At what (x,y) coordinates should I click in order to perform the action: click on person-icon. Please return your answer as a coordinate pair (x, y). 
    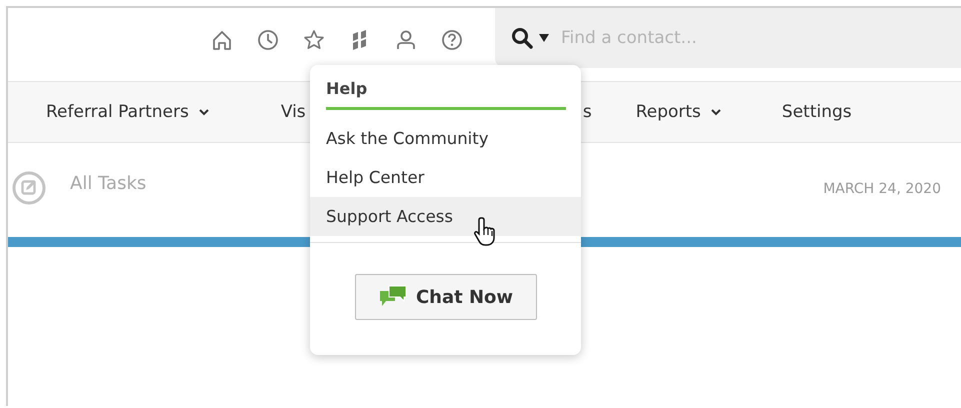
    Looking at the image, I should click on (406, 40).